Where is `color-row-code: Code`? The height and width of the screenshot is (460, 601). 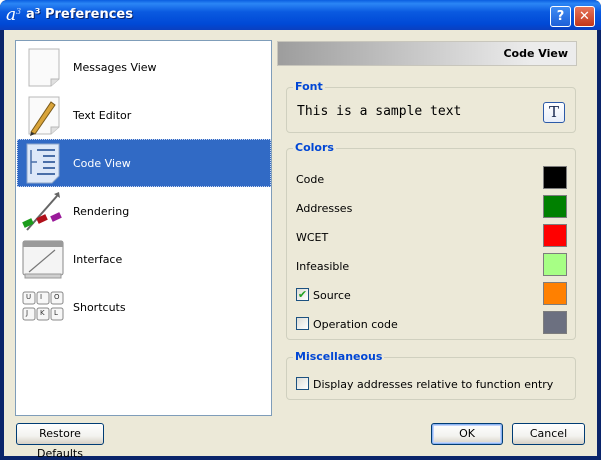 color-row-code: Code is located at coordinates (431, 179).